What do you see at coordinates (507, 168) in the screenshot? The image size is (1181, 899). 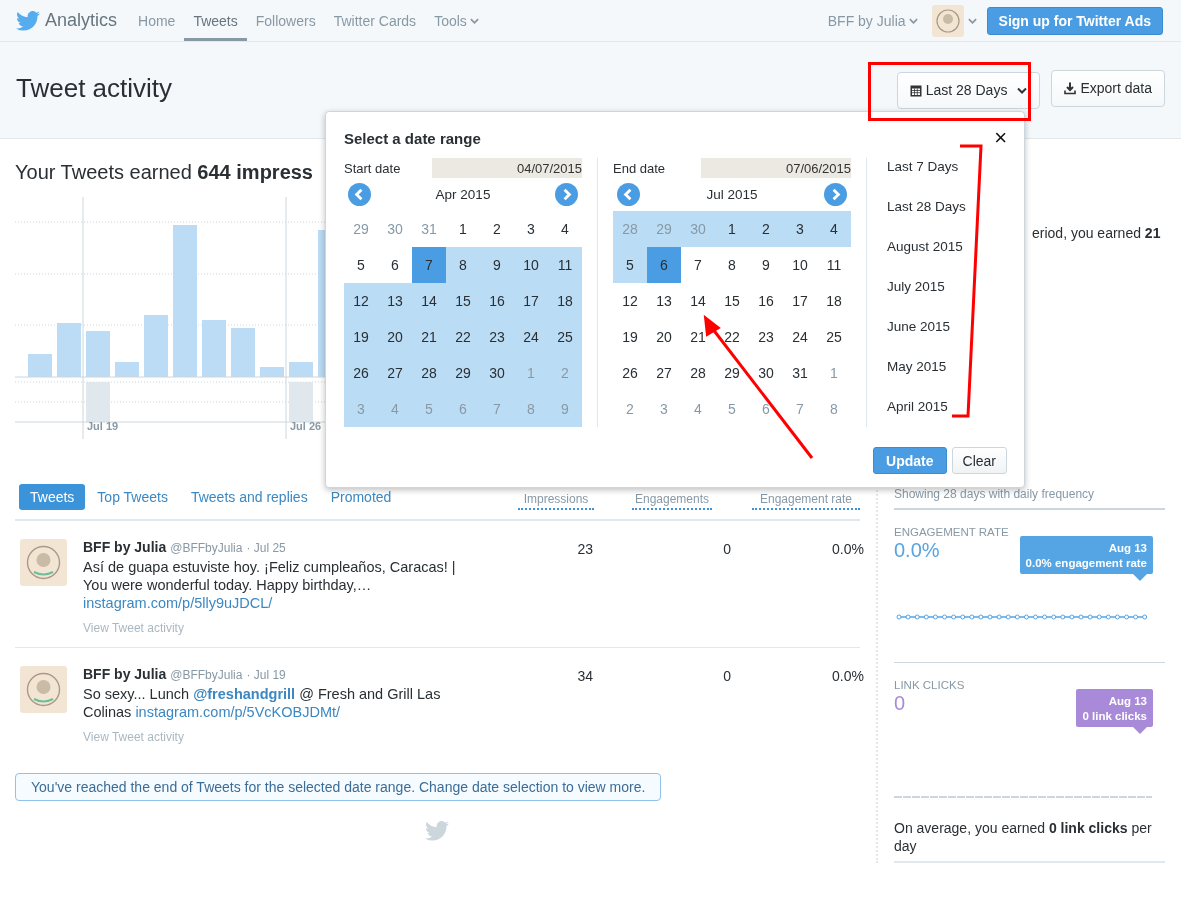 I see `date-field: 04/07/2015` at bounding box center [507, 168].